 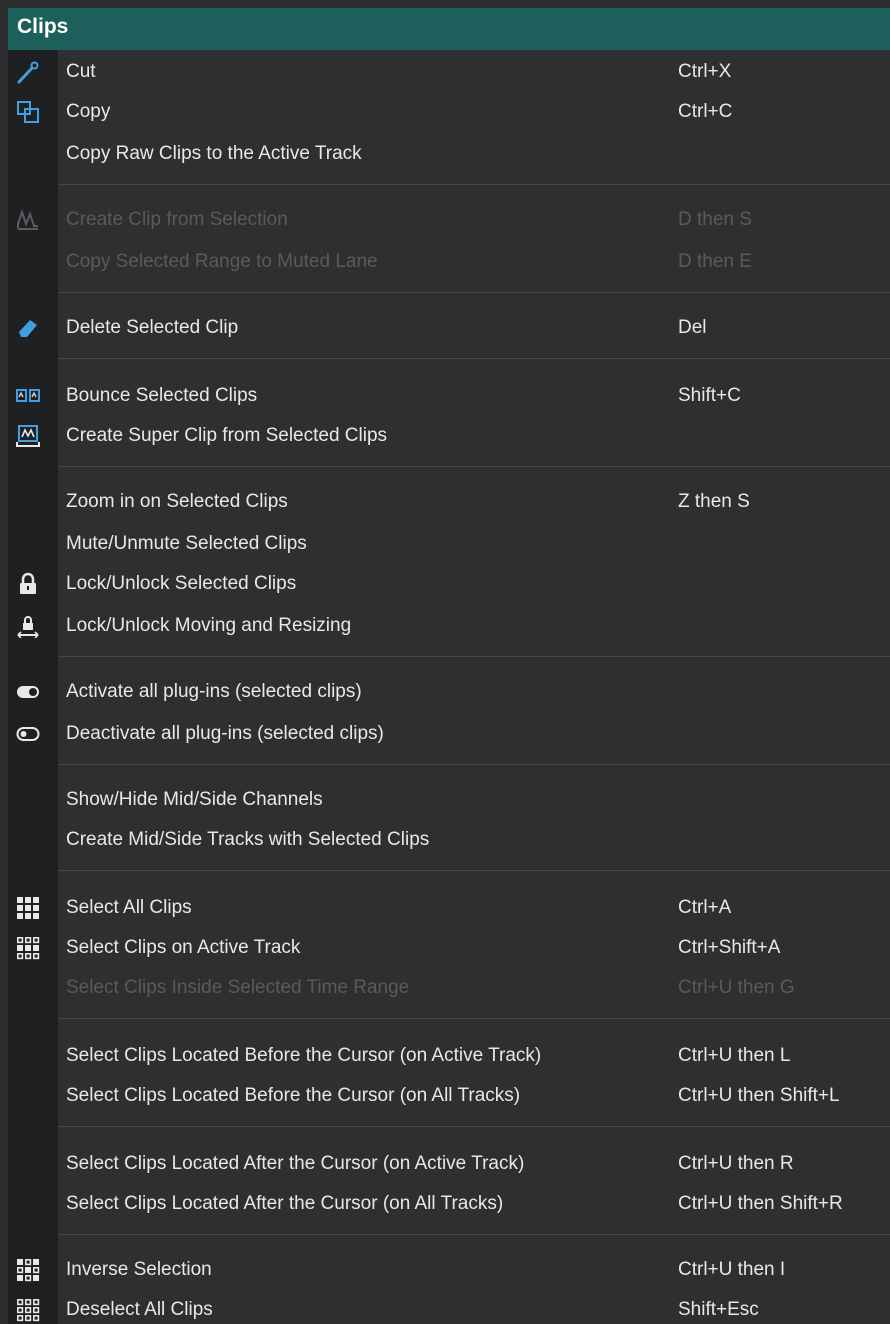 What do you see at coordinates (449, 436) in the screenshot?
I see `menu-item-create-super-clip: Create Super Clip from Selected Clips` at bounding box center [449, 436].